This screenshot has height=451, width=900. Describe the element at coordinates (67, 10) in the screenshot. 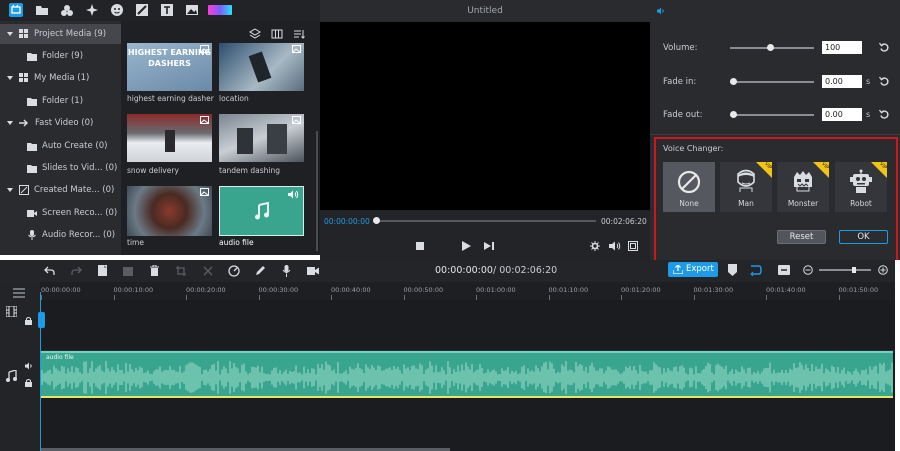

I see `effects-icon` at that location.